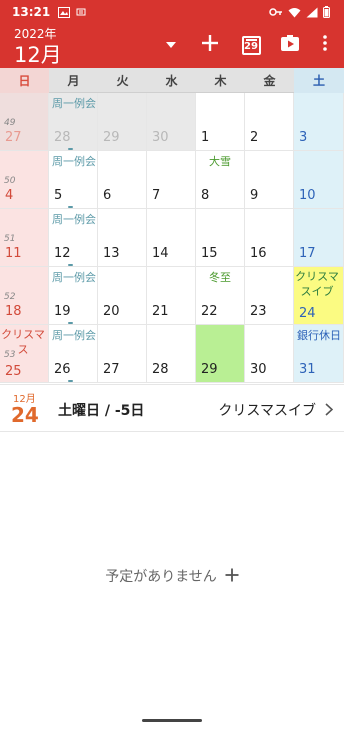 This screenshot has width=344, height=729. Describe the element at coordinates (220, 296) in the screenshot. I see `day-cell-thu: 冬至 22` at that location.